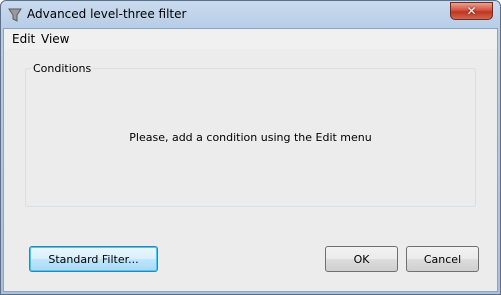 The height and width of the screenshot is (295, 501). I want to click on menu-edit: Edit, so click(23, 39).